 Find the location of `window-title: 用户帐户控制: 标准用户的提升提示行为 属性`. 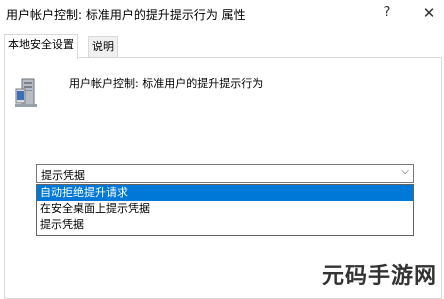

window-title: 用户帐户控制: 标准用户的提升提示行为 属性 is located at coordinates (126, 15).